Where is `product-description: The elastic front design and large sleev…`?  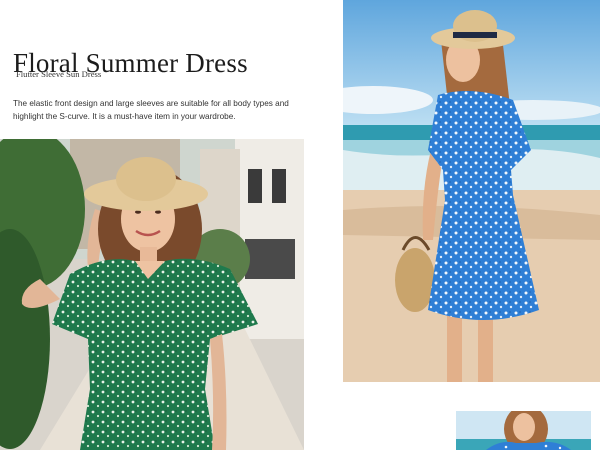 product-description: The elastic front design and large sleev… is located at coordinates (151, 110).